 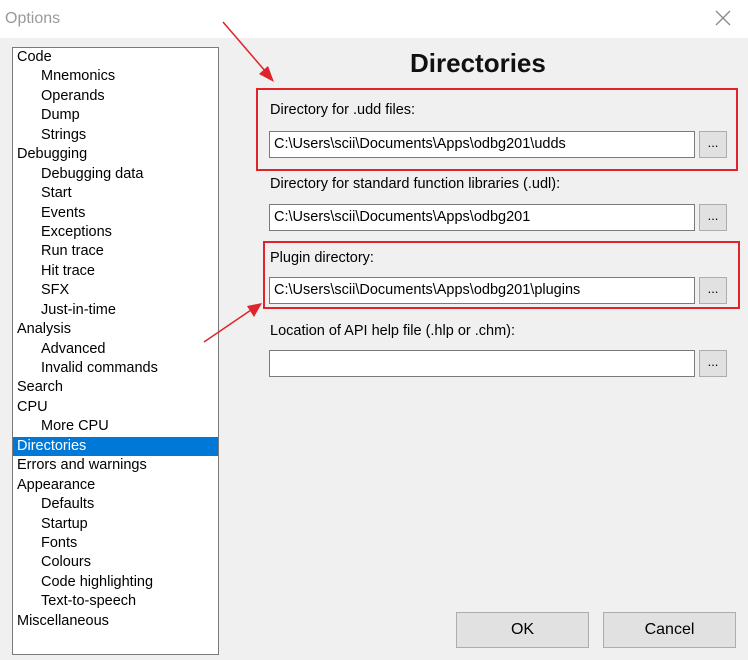 I want to click on tree-item-appearance: Appearance, so click(x=115, y=485).